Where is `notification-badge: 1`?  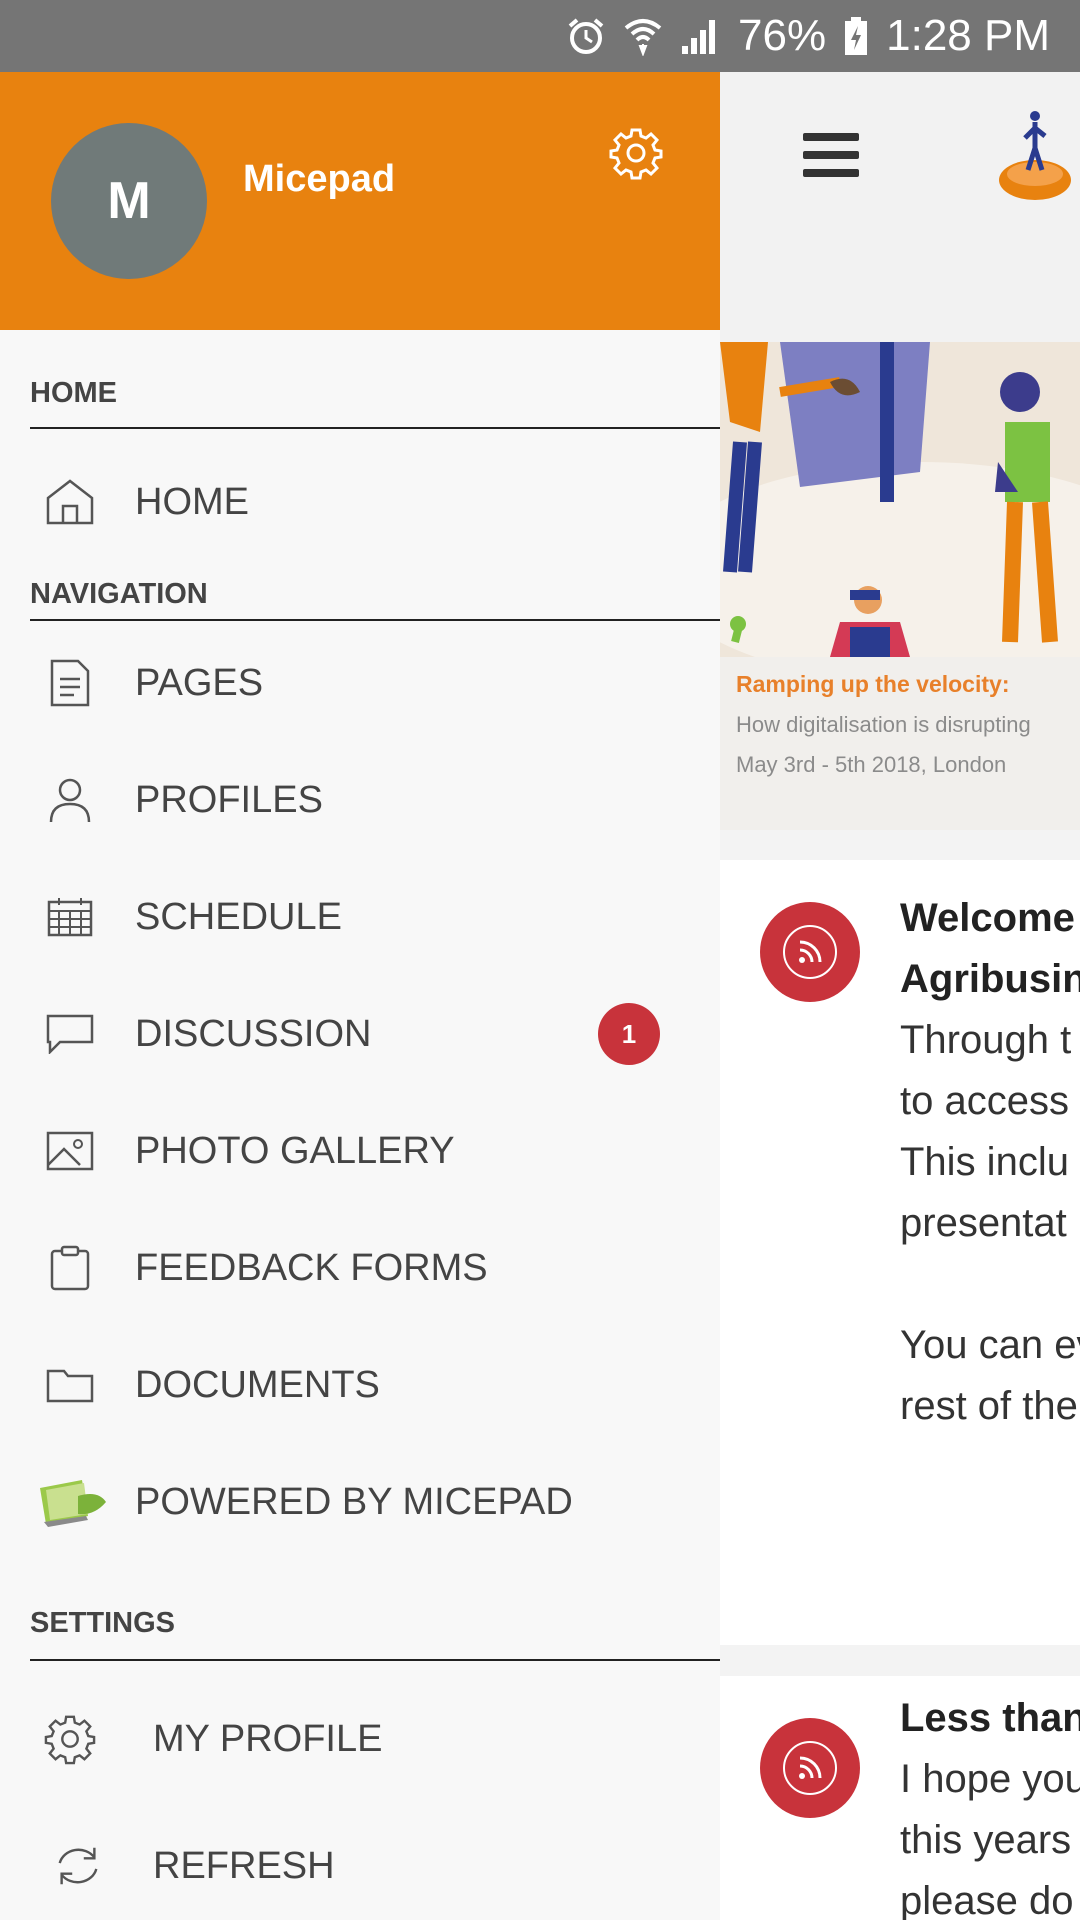
notification-badge: 1 is located at coordinates (629, 1034).